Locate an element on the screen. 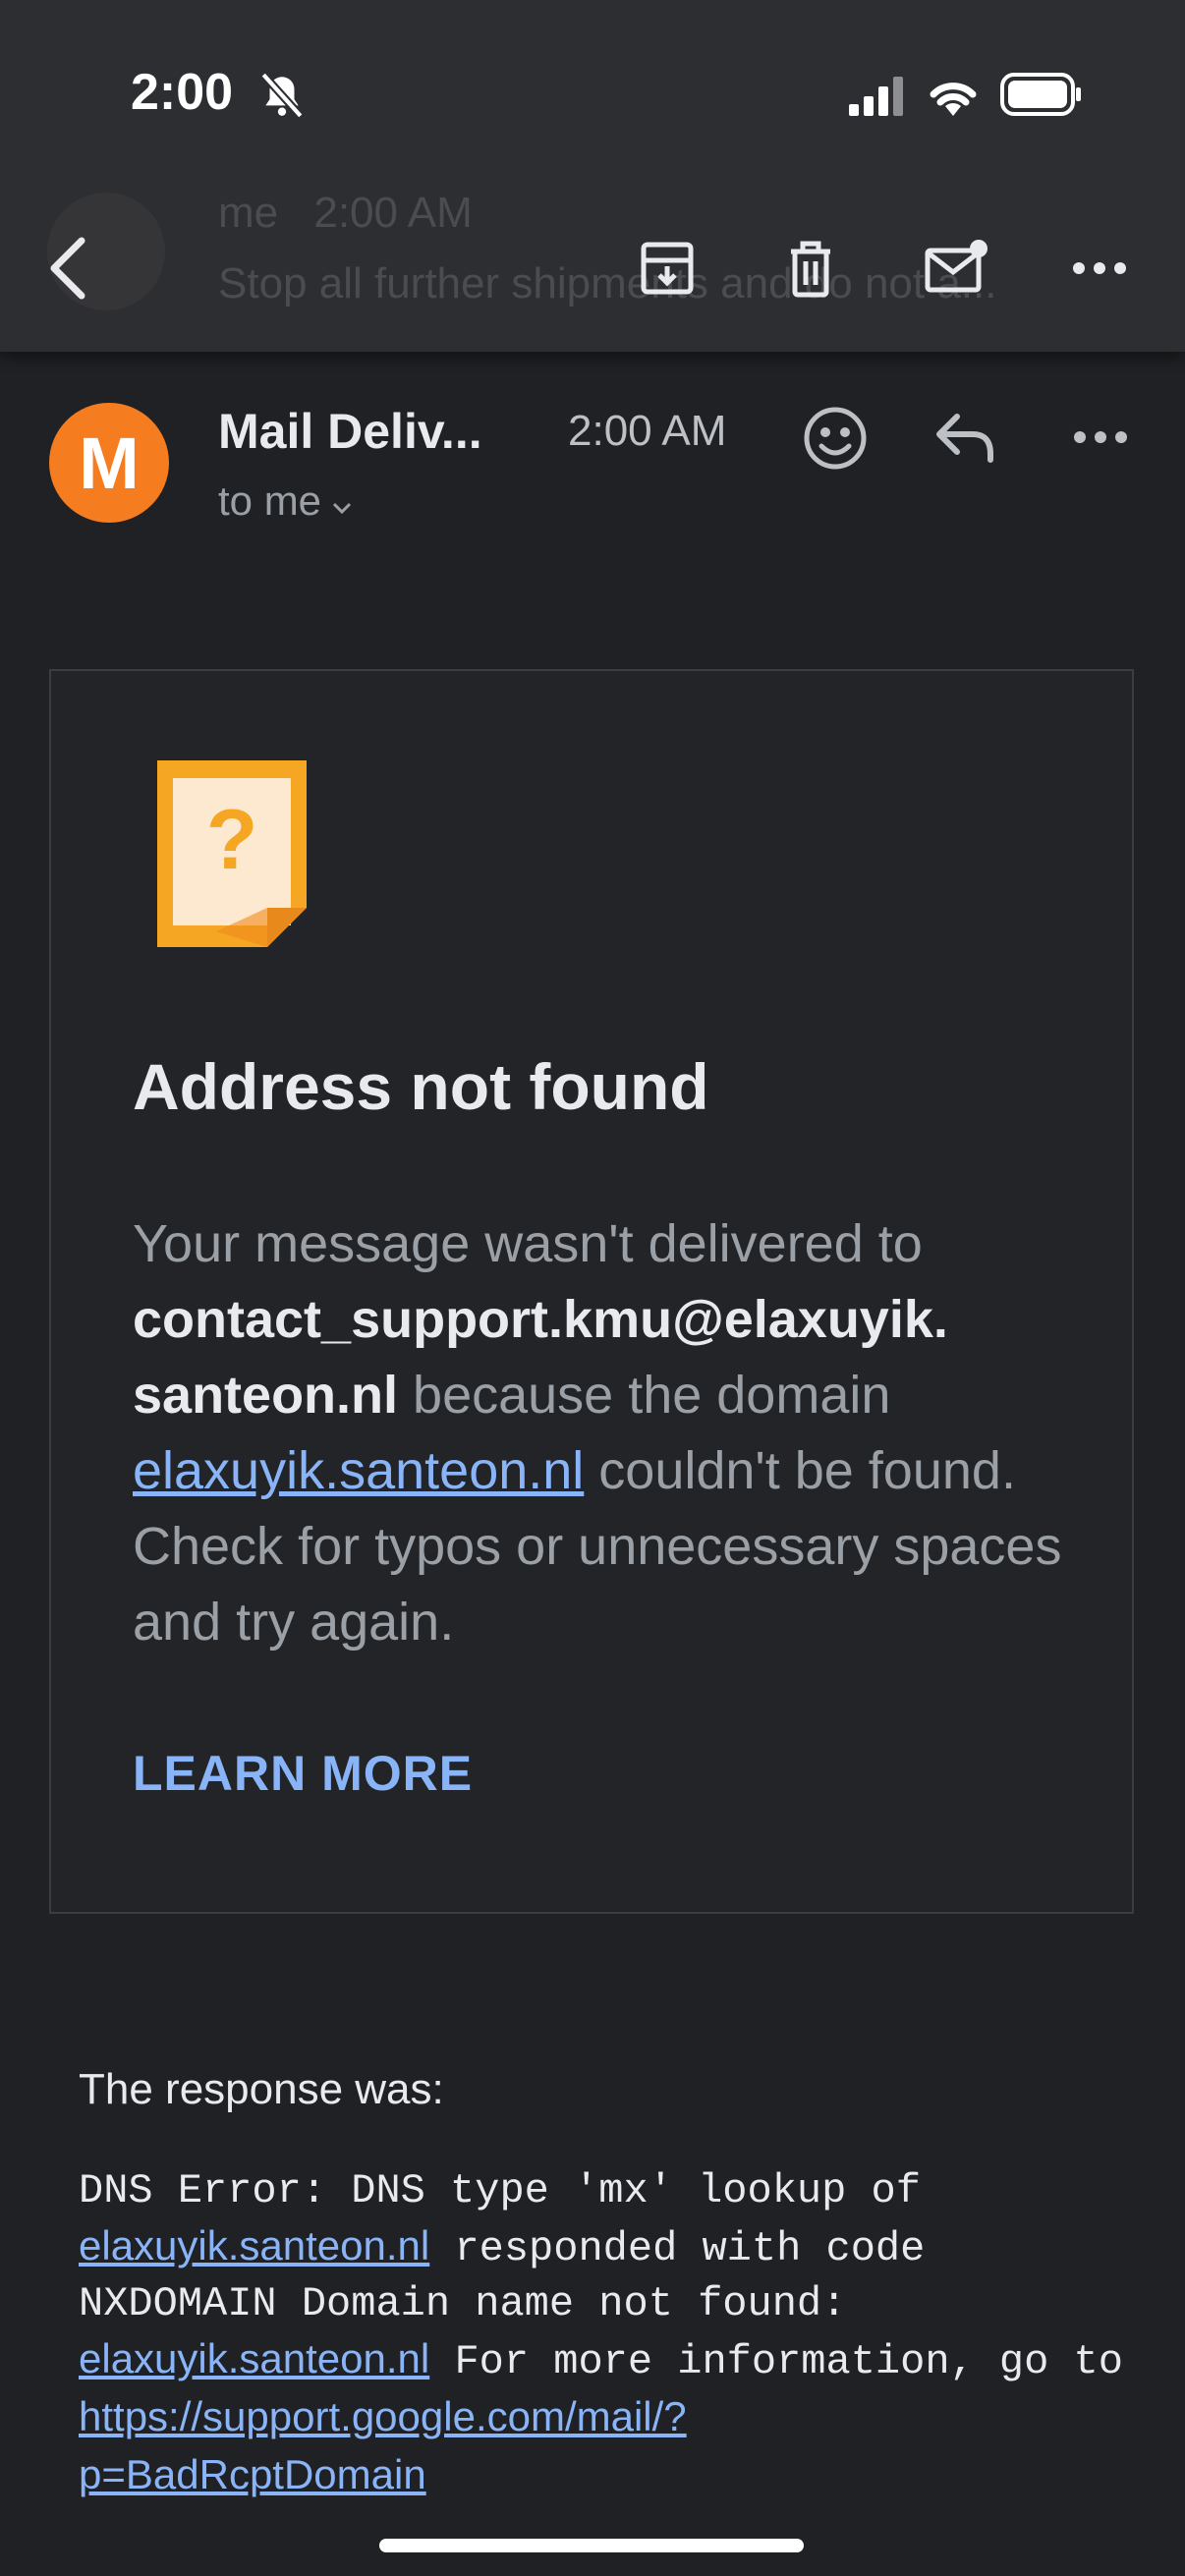 The height and width of the screenshot is (2576, 1185). background-thread-sender: me 2:00 AM is located at coordinates (346, 213).